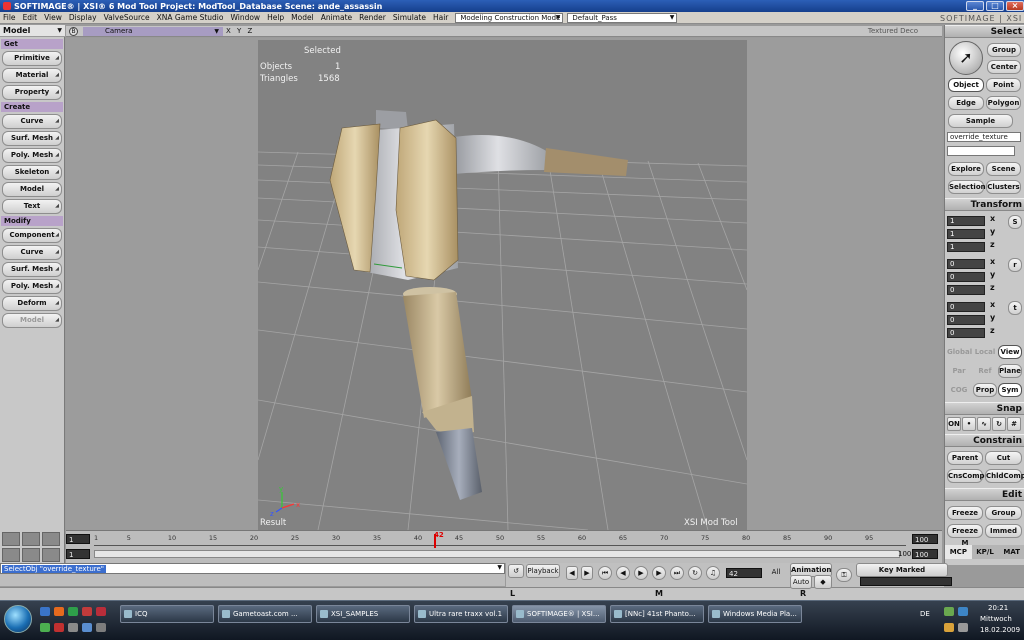  What do you see at coordinates (440, 17) in the screenshot?
I see `menu-hair: Hair` at bounding box center [440, 17].